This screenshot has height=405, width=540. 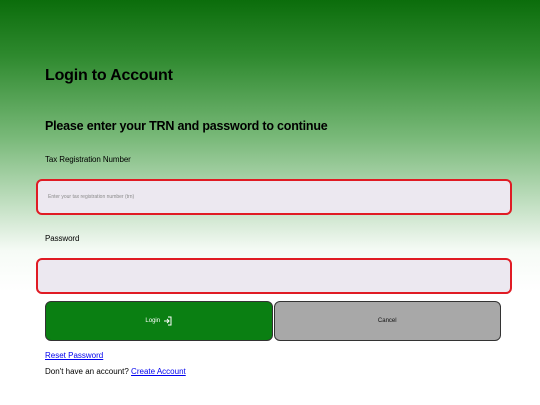 I want to click on cancel-button-label: Cancel, so click(x=387, y=321).